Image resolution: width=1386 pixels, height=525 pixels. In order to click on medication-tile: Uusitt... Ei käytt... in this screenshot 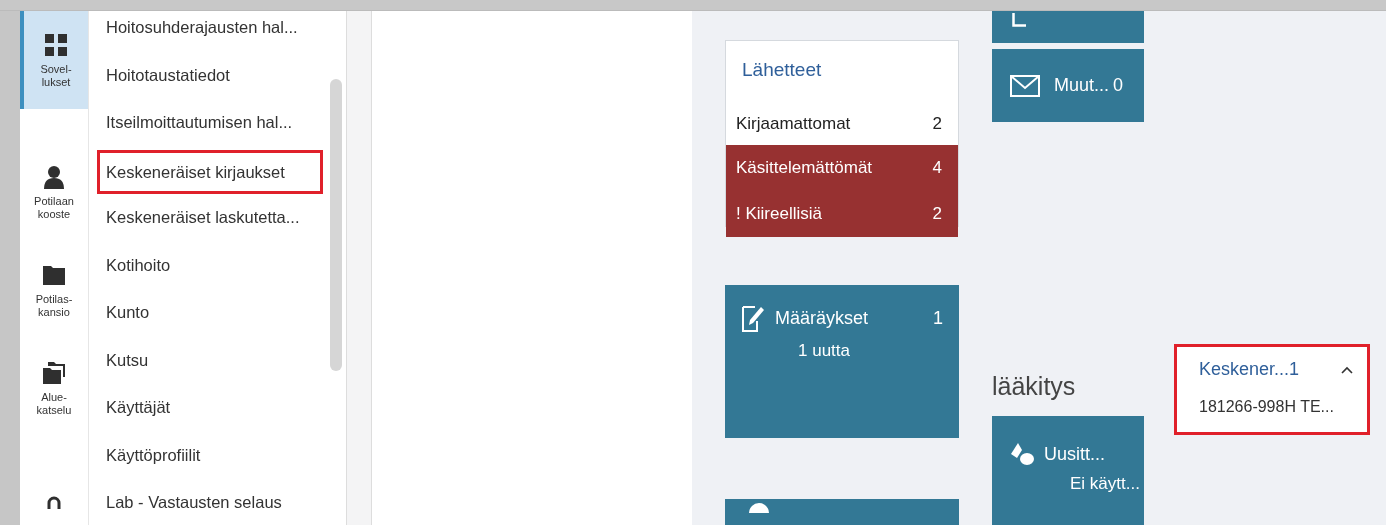, I will do `click(1068, 470)`.